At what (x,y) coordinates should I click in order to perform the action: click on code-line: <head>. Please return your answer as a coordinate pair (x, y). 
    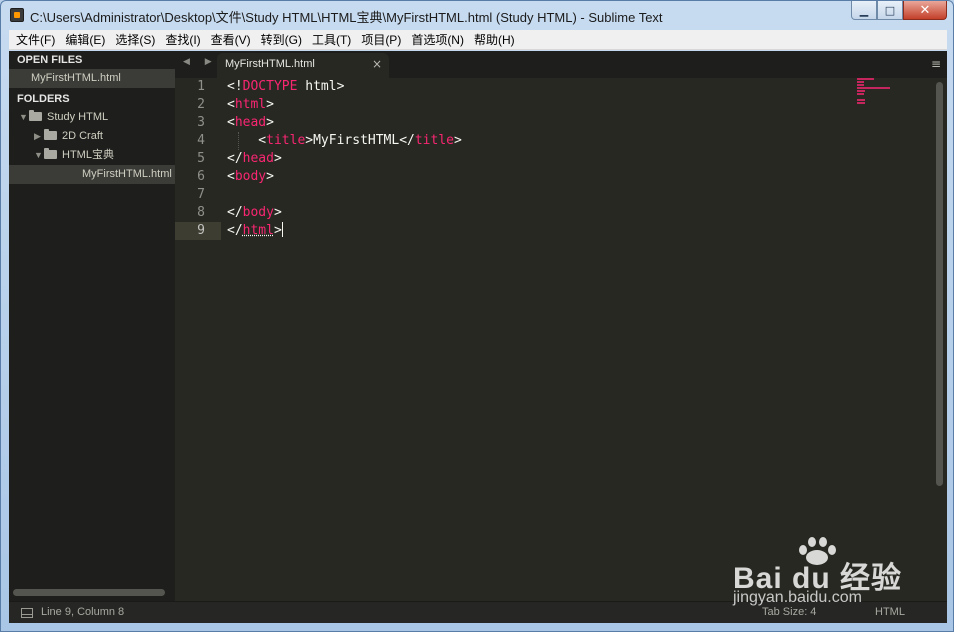
    Looking at the image, I should click on (537, 123).